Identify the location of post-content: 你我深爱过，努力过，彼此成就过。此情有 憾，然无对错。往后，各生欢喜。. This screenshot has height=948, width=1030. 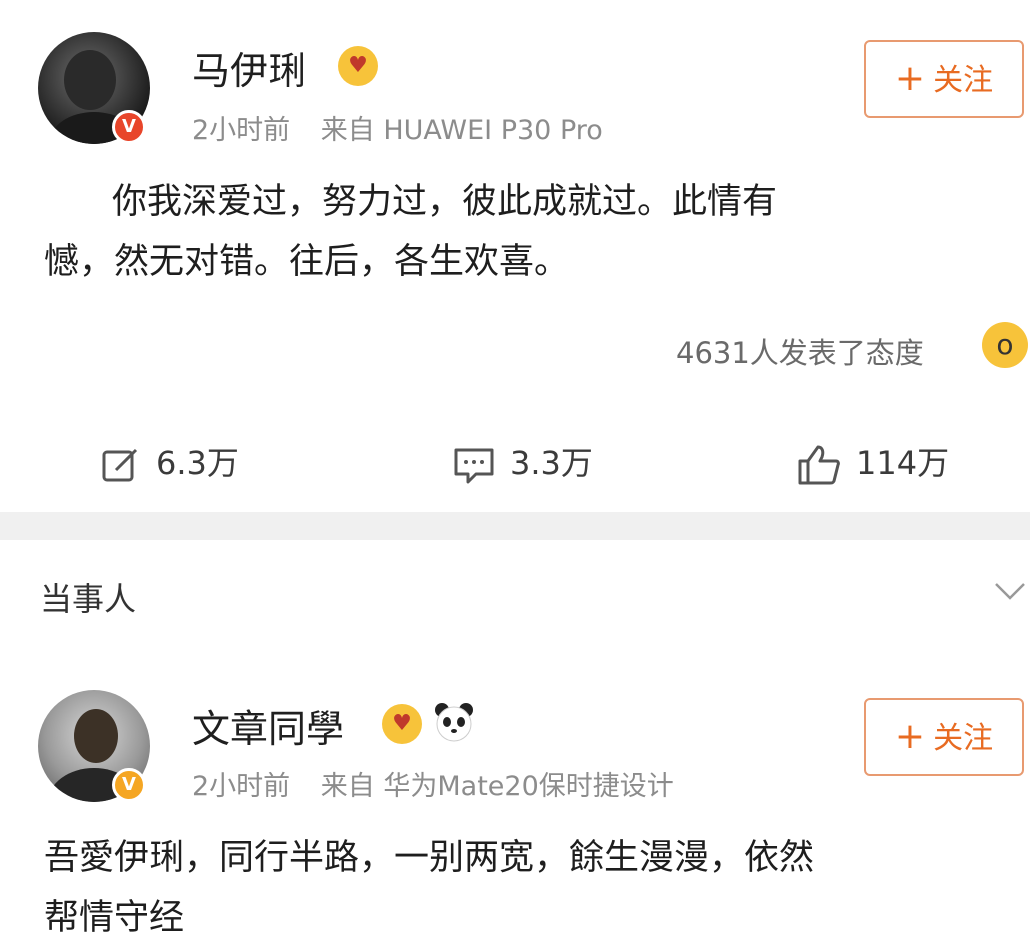
(411, 232).